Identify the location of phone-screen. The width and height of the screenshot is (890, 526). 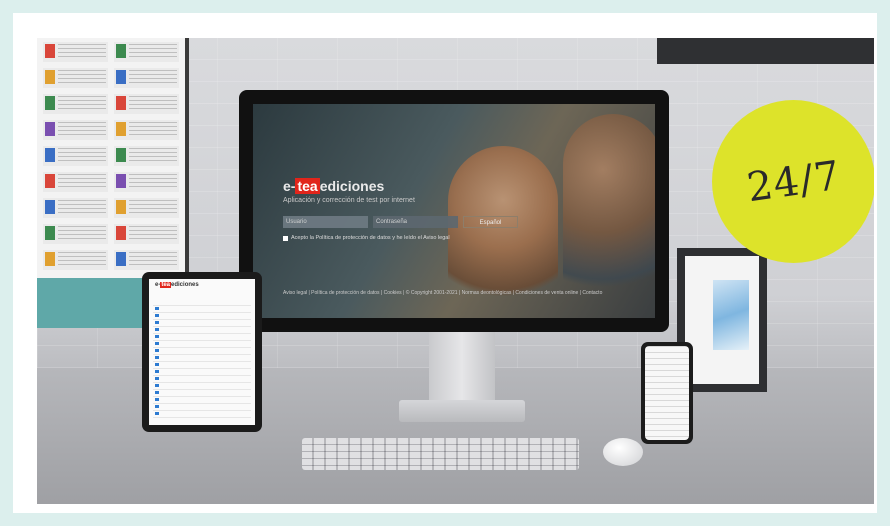
(667, 393).